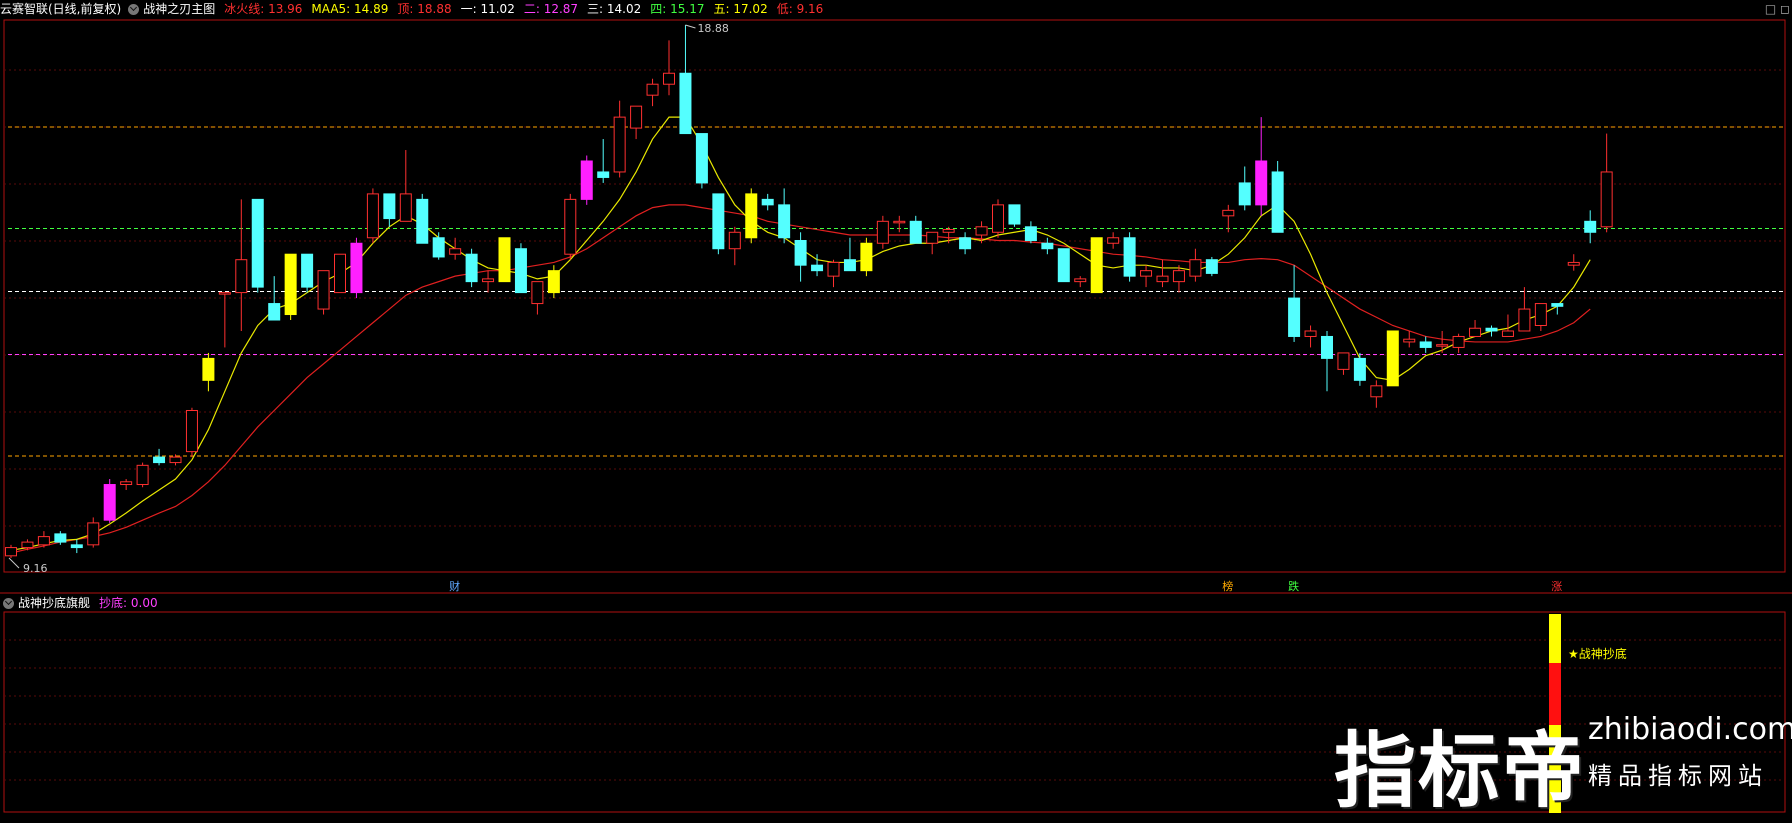 The image size is (1792, 823). I want to click on marker-榜: 榜, so click(1227, 586).